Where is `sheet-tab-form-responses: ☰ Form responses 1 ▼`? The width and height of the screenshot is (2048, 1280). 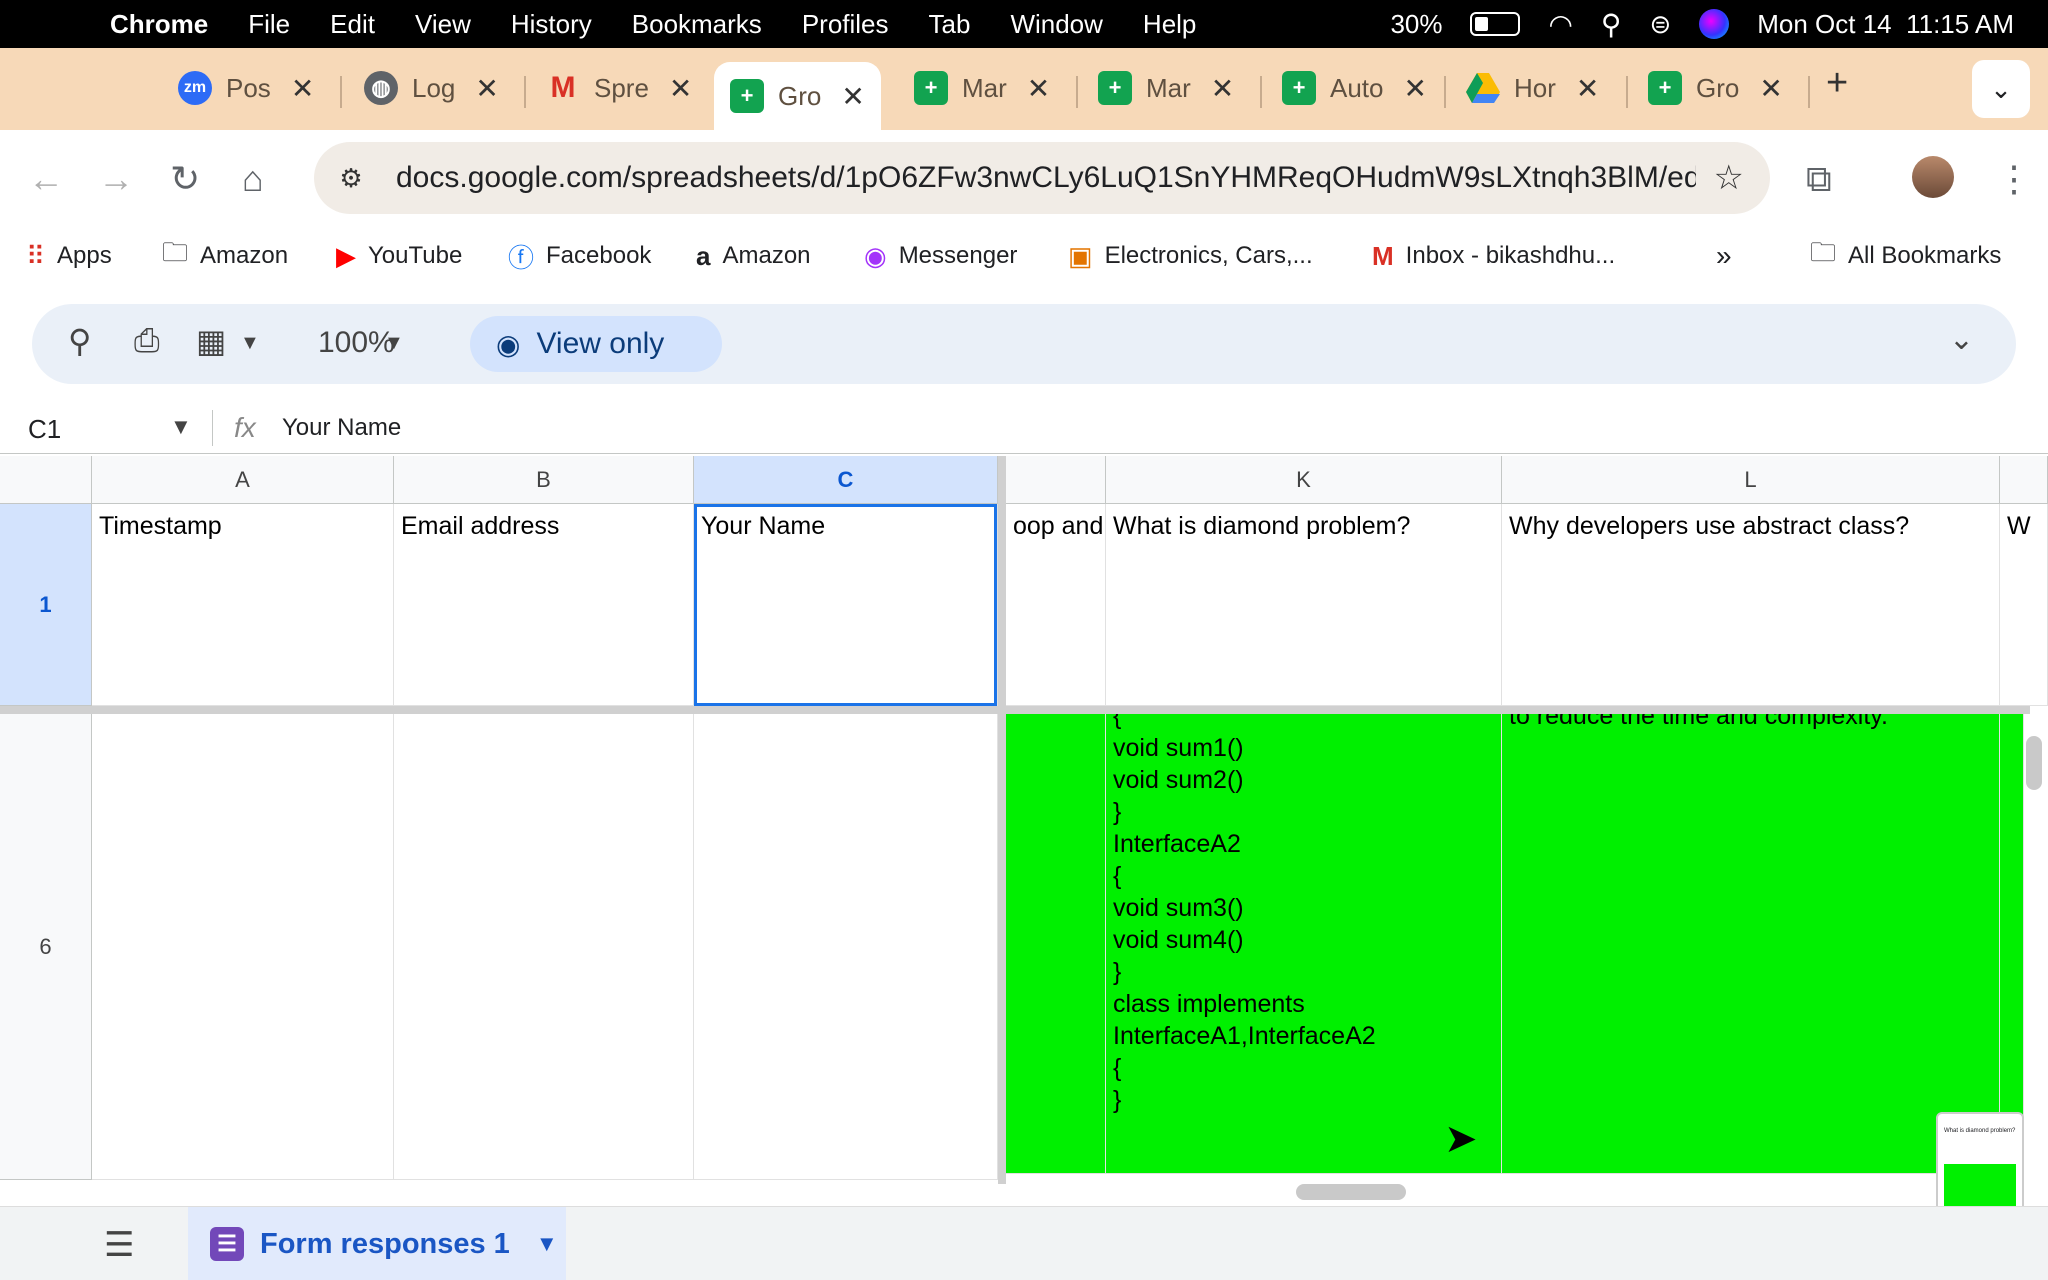 sheet-tab-form-responses: ☰ Form responses 1 ▼ is located at coordinates (377, 1243).